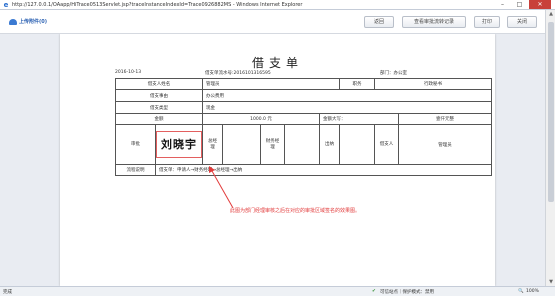  Describe the element at coordinates (7, 292) in the screenshot. I see `status-text: 完成` at that location.